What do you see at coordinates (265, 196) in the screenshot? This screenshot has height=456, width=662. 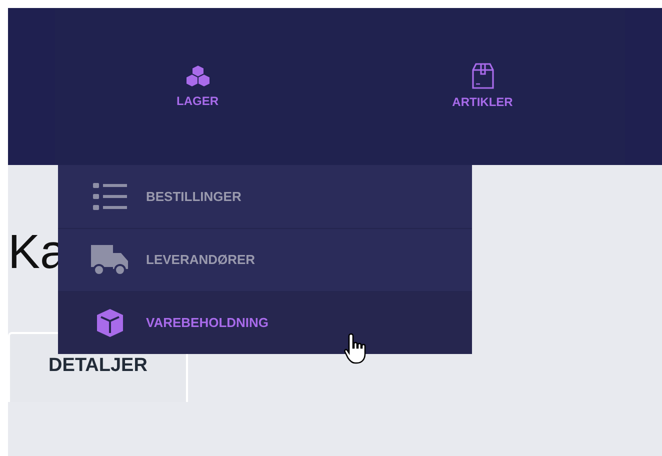 I see `menu-item: BESTILLINGER` at bounding box center [265, 196].